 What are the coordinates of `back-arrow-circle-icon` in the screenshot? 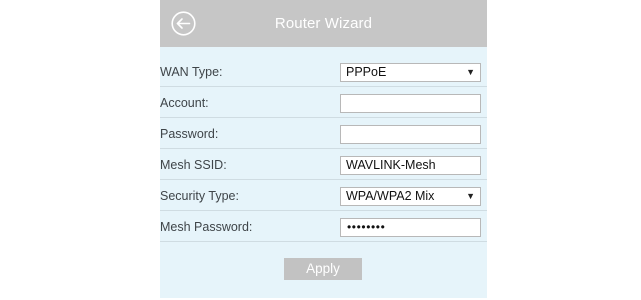 It's located at (183, 23).